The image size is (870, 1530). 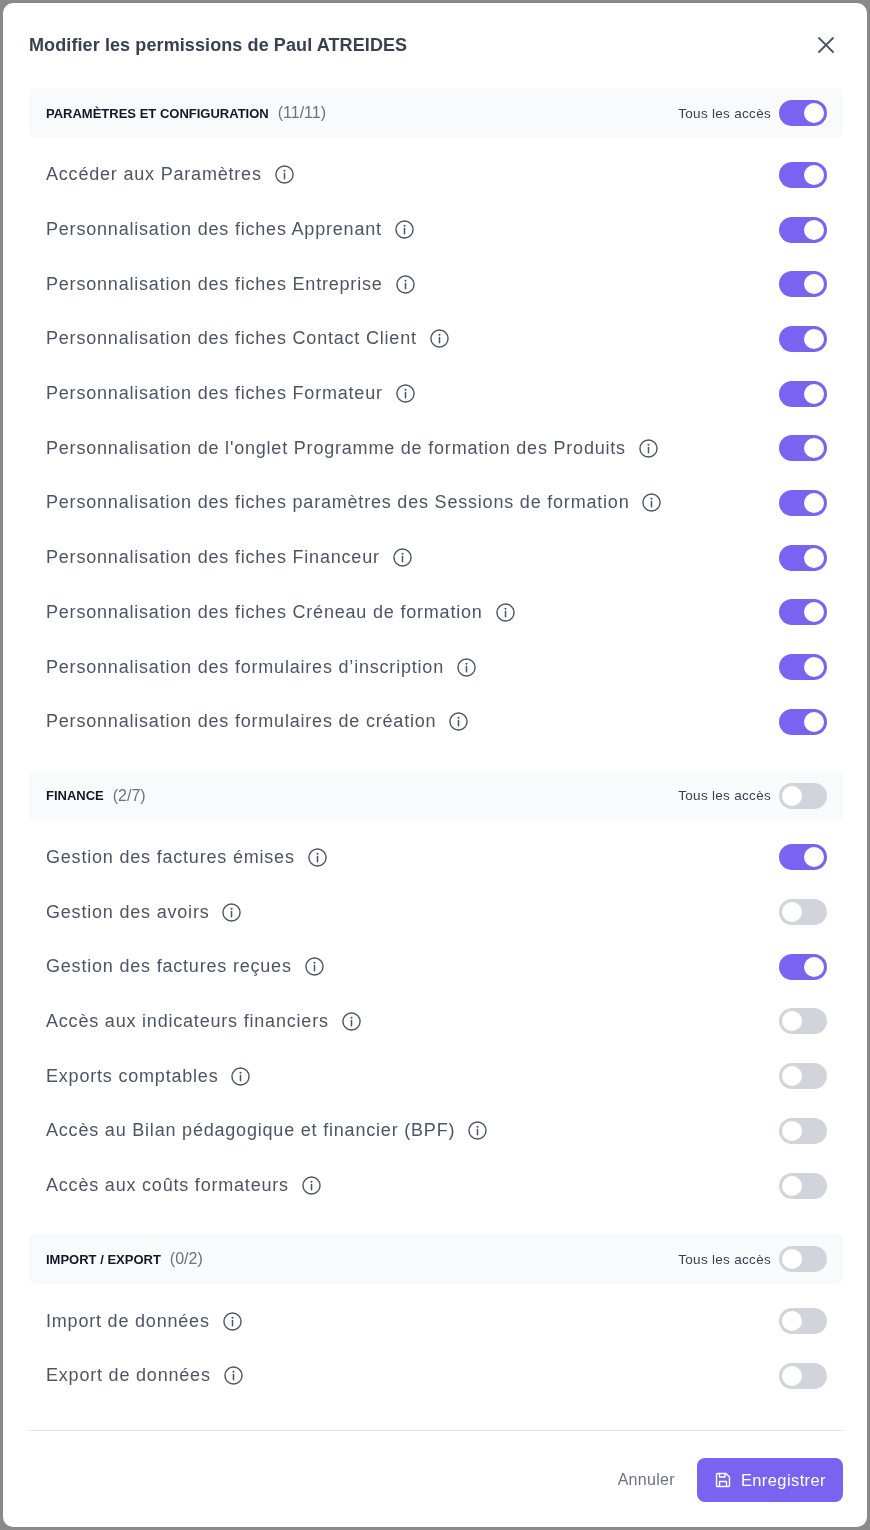 What do you see at coordinates (103, 1259) in the screenshot?
I see `section-title: IMPORT / EXPORT` at bounding box center [103, 1259].